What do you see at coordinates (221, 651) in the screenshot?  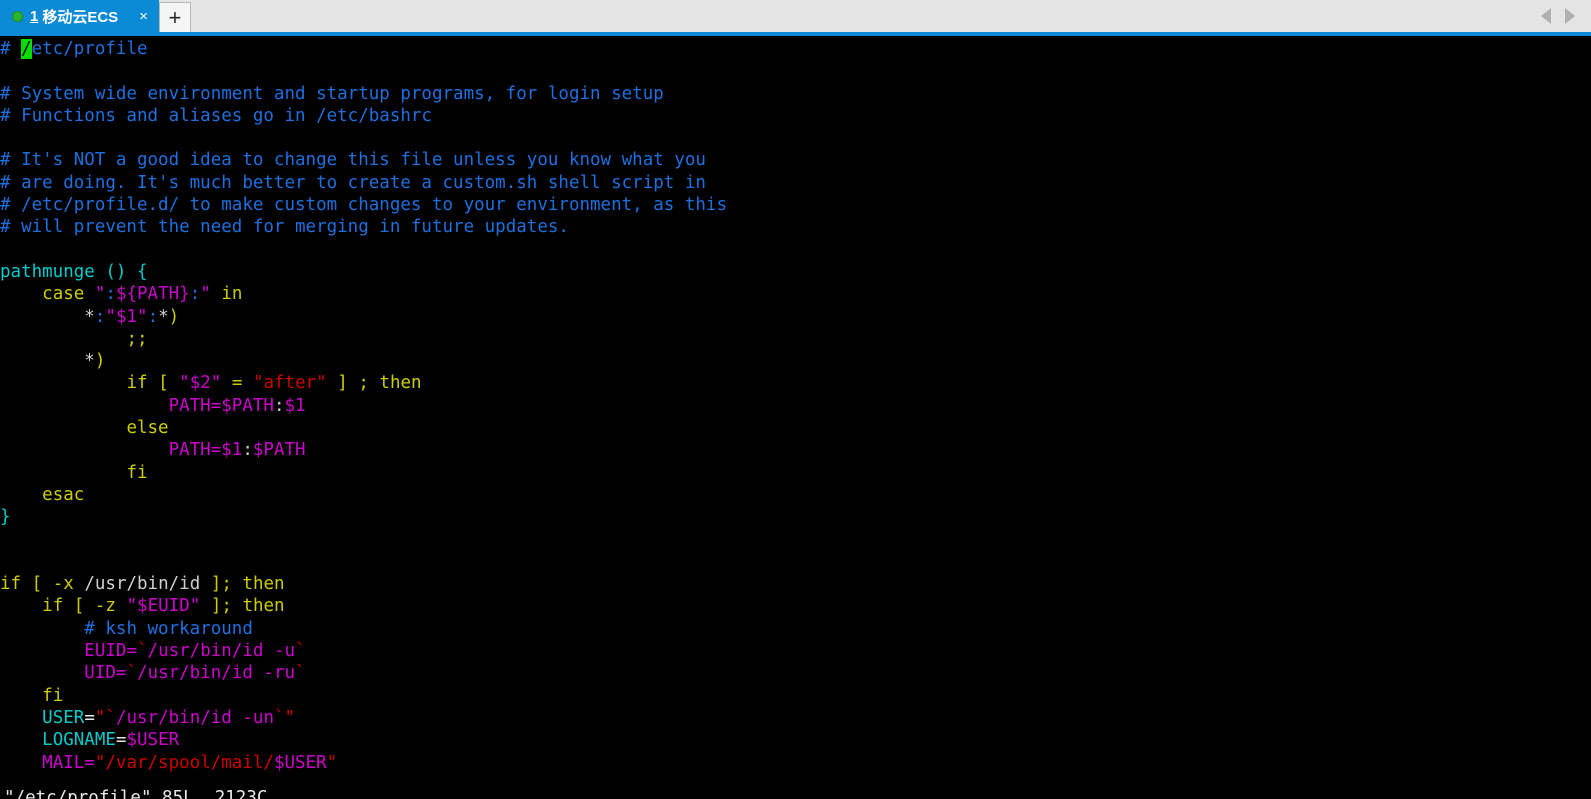 I see `text-span: /usr/bin/id -u` at bounding box center [221, 651].